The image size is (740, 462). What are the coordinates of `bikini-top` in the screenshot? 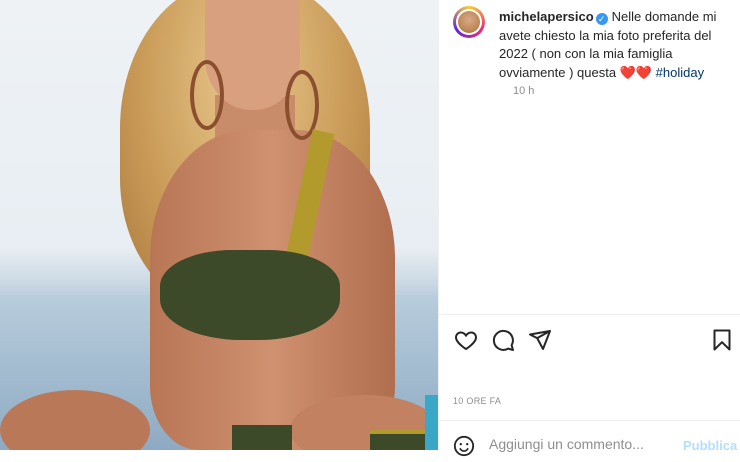 It's located at (250, 295).